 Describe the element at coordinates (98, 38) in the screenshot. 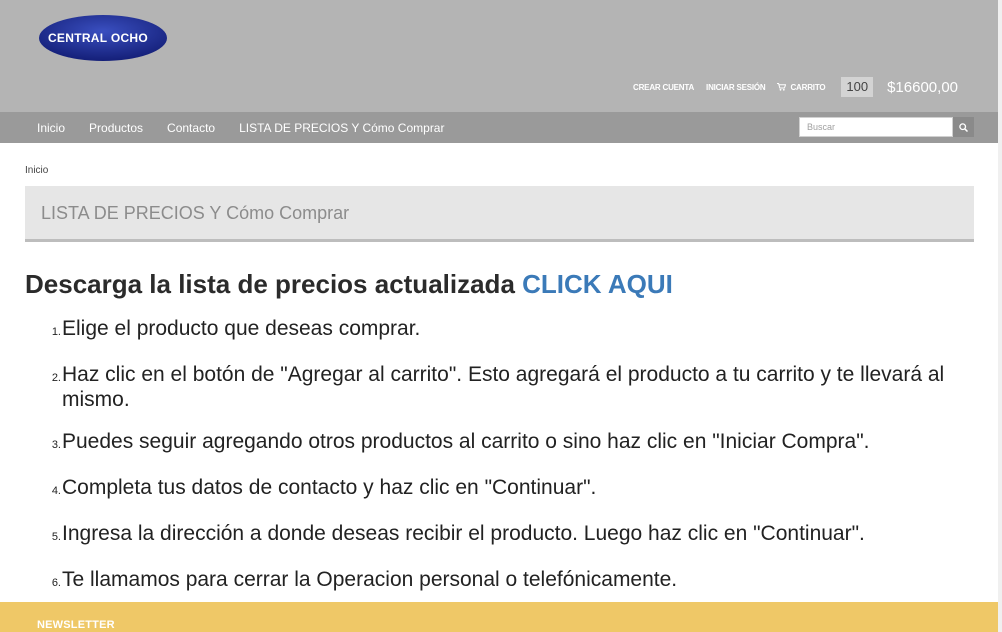

I see `logo-text: CENTRAL OCHO` at that location.